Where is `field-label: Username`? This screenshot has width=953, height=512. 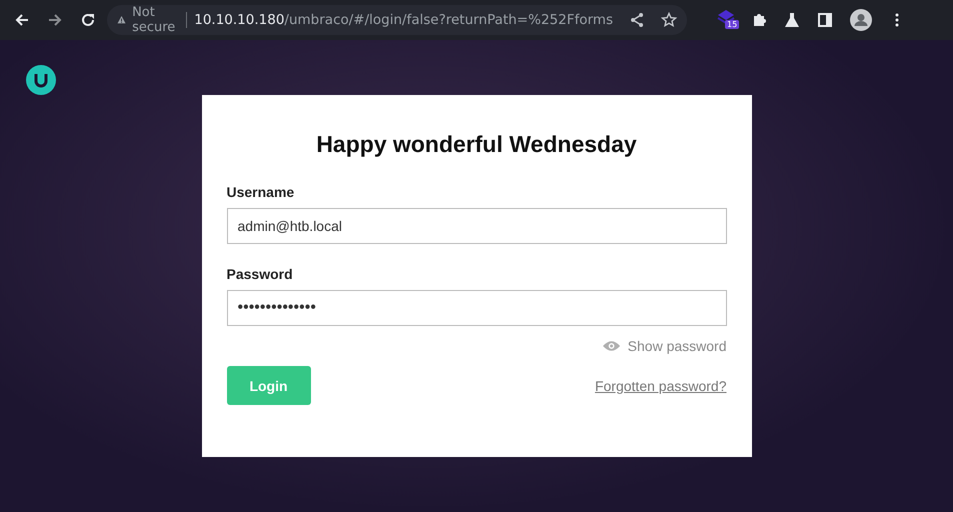
field-label: Username is located at coordinates (261, 192).